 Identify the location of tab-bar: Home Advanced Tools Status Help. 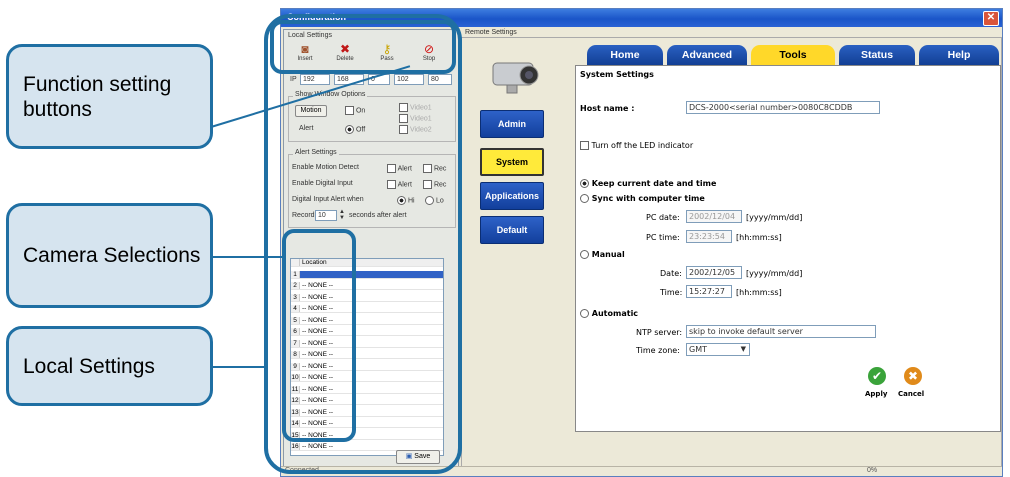
(788, 55).